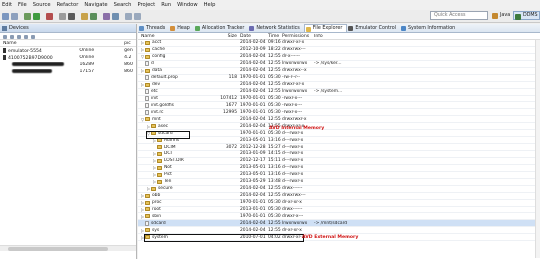 This screenshot has width=540, height=259. Describe the element at coordinates (339, 99) in the screenshot. I see `file-tree-row: init 107412 1970-01-01 05:30 -rwxr-x---` at that location.